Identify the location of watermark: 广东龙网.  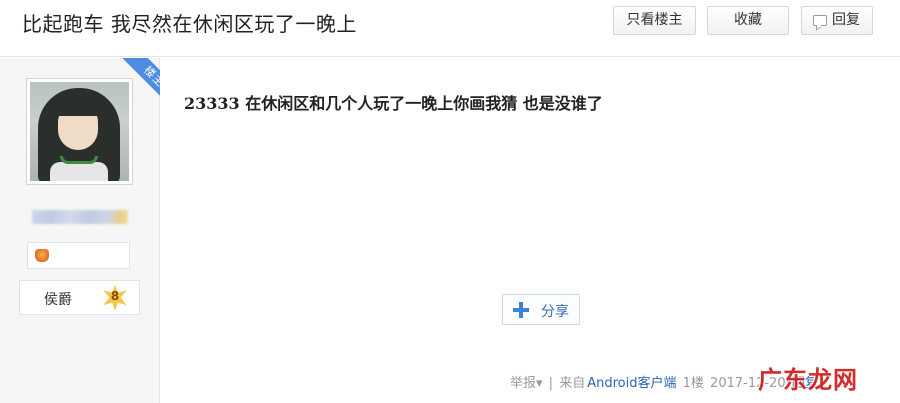
(808, 380).